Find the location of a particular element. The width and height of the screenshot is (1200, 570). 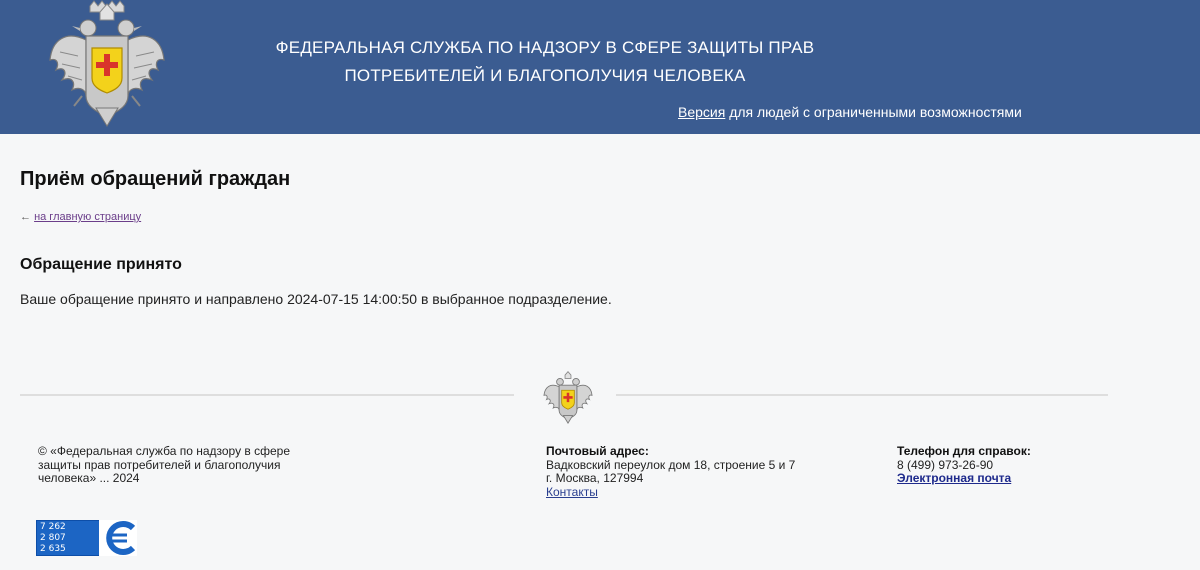

counter-value-1: 7 262 is located at coordinates (53, 527).